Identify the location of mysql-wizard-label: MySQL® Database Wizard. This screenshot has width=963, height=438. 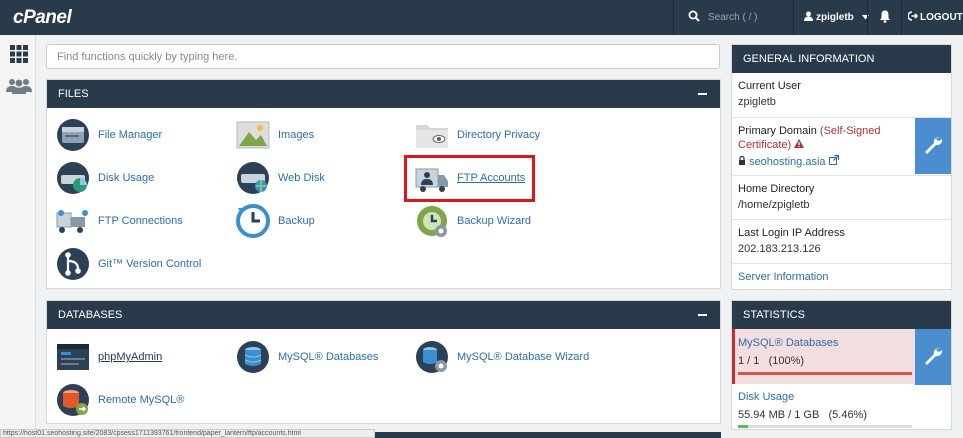
(523, 357).